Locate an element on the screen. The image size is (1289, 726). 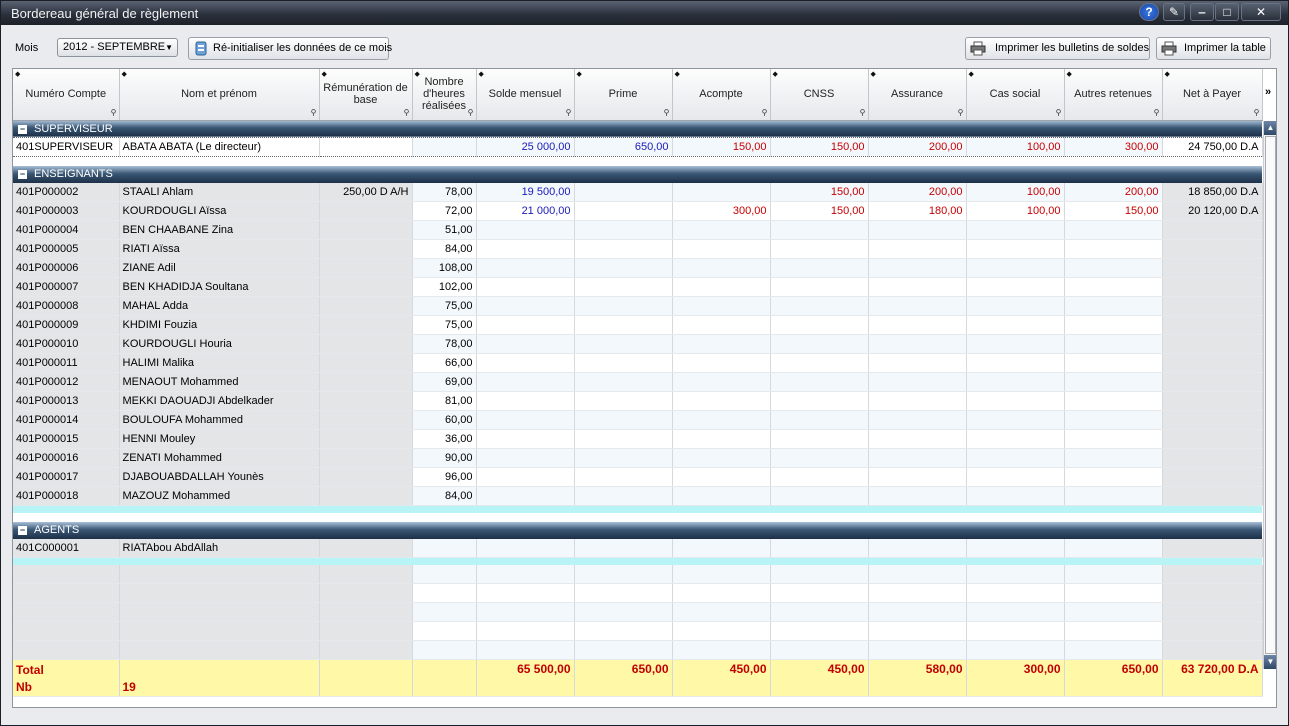
table-cell: KHDIMI Fouzia is located at coordinates (219, 325).